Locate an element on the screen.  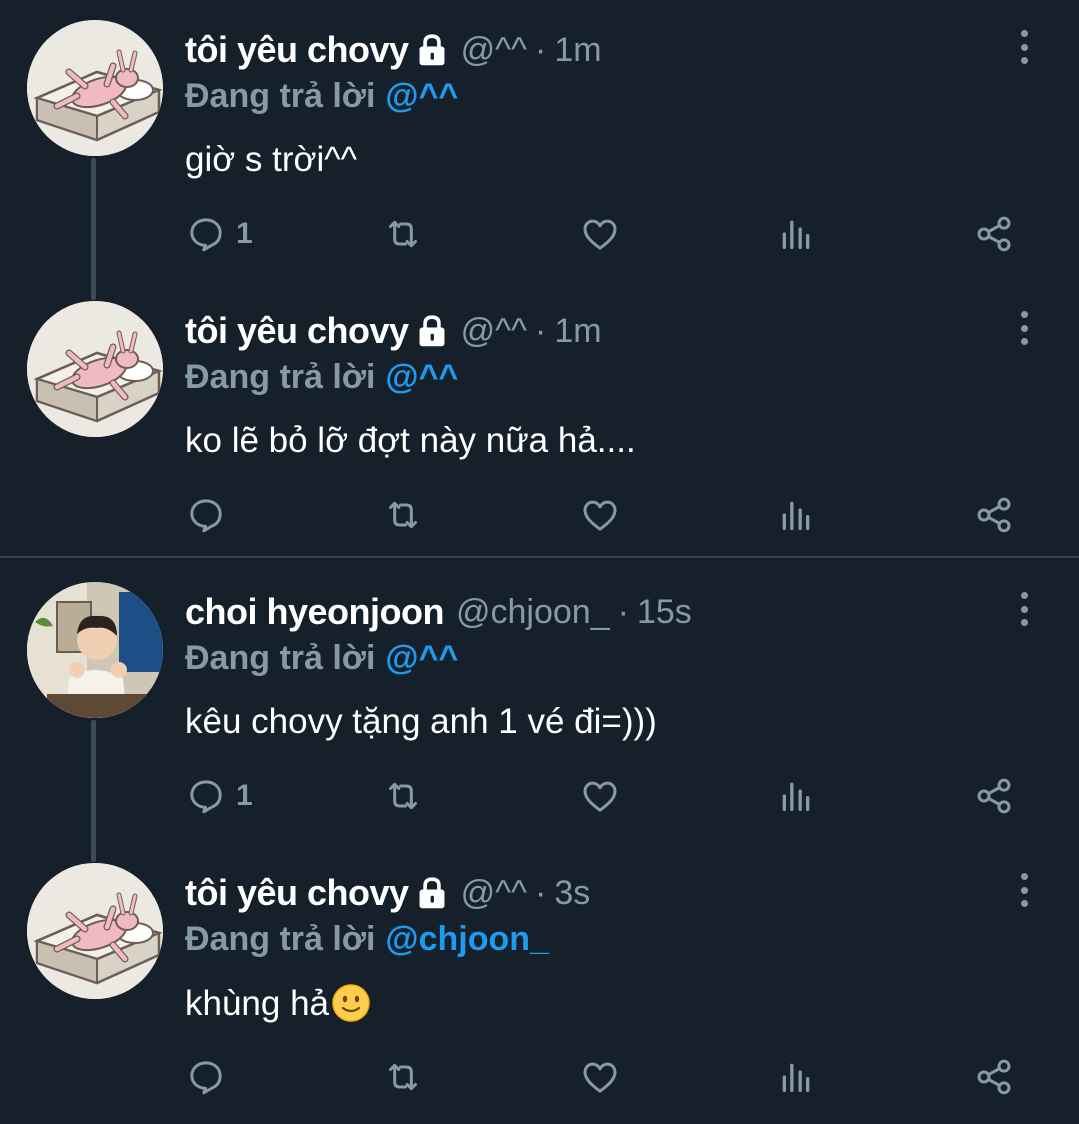
tweet-text-content: khùng hả is located at coordinates (257, 1003).